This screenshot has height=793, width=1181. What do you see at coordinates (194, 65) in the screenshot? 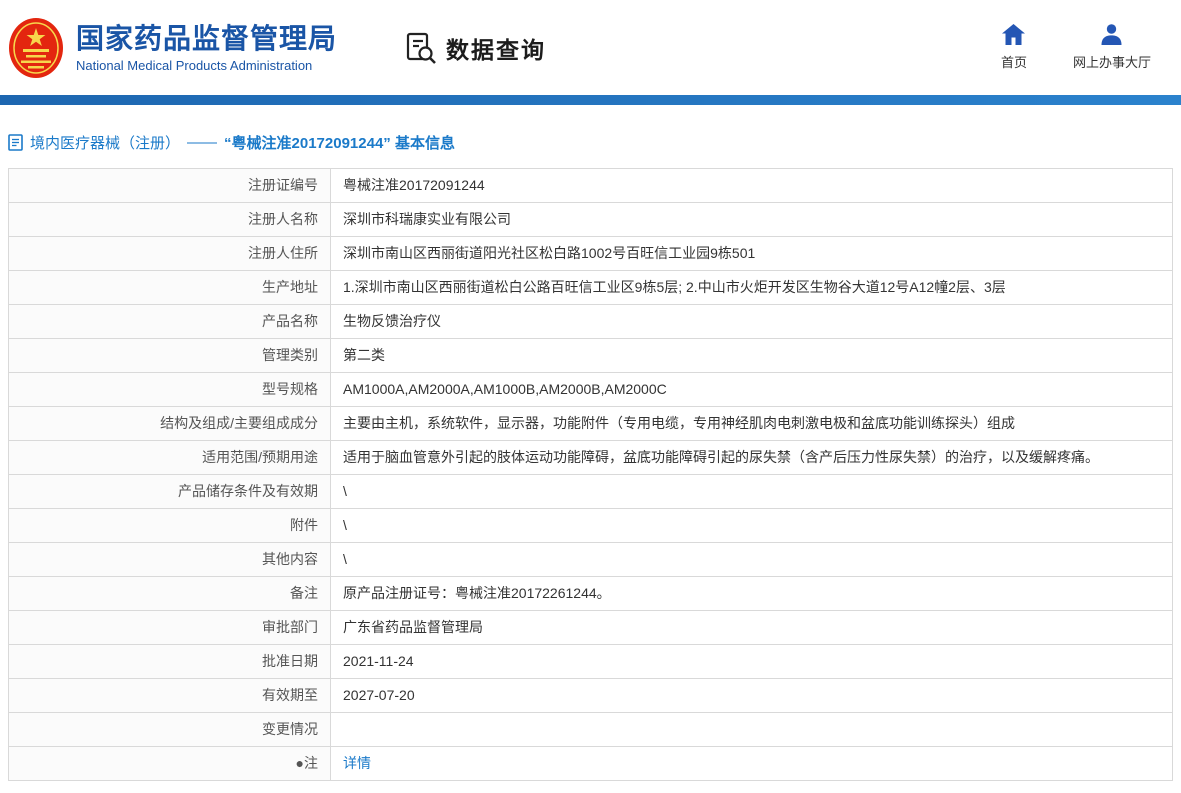
I see `org-name-en: National Medical Products Administration` at bounding box center [194, 65].